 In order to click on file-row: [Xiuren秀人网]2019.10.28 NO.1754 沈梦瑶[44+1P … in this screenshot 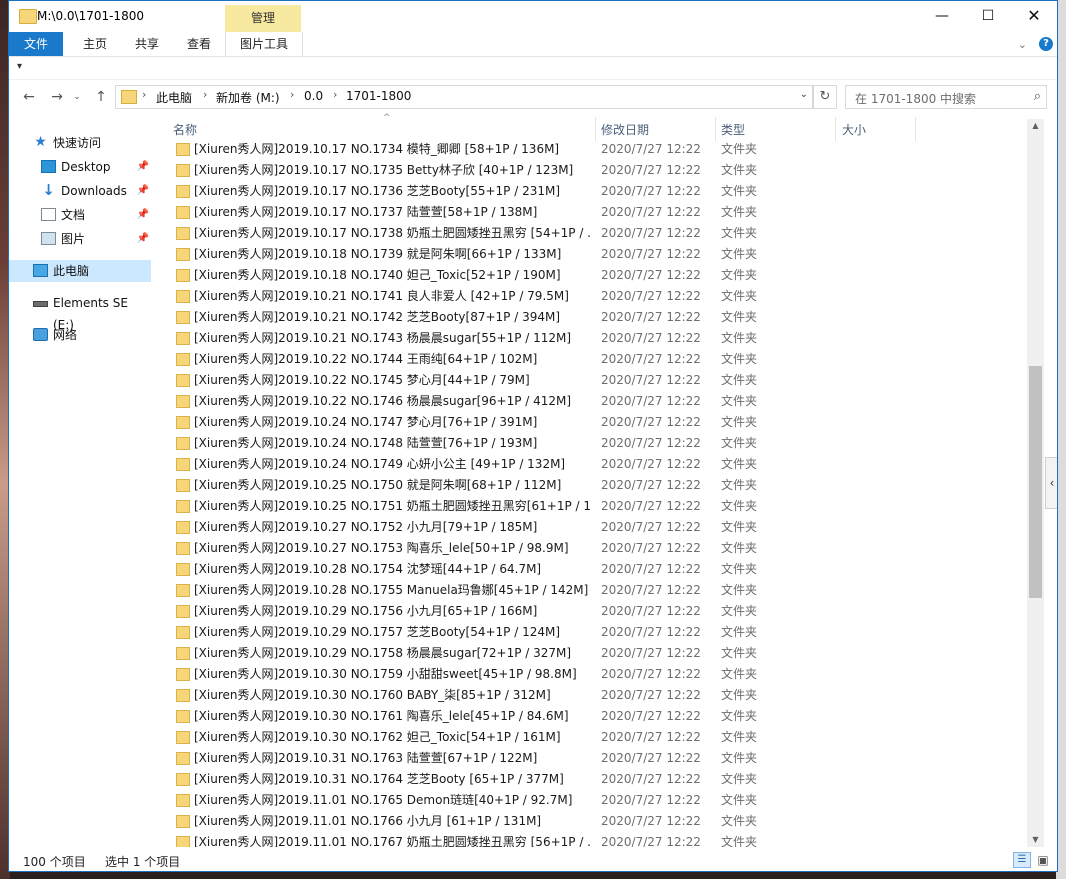, I will do `click(593, 569)`.